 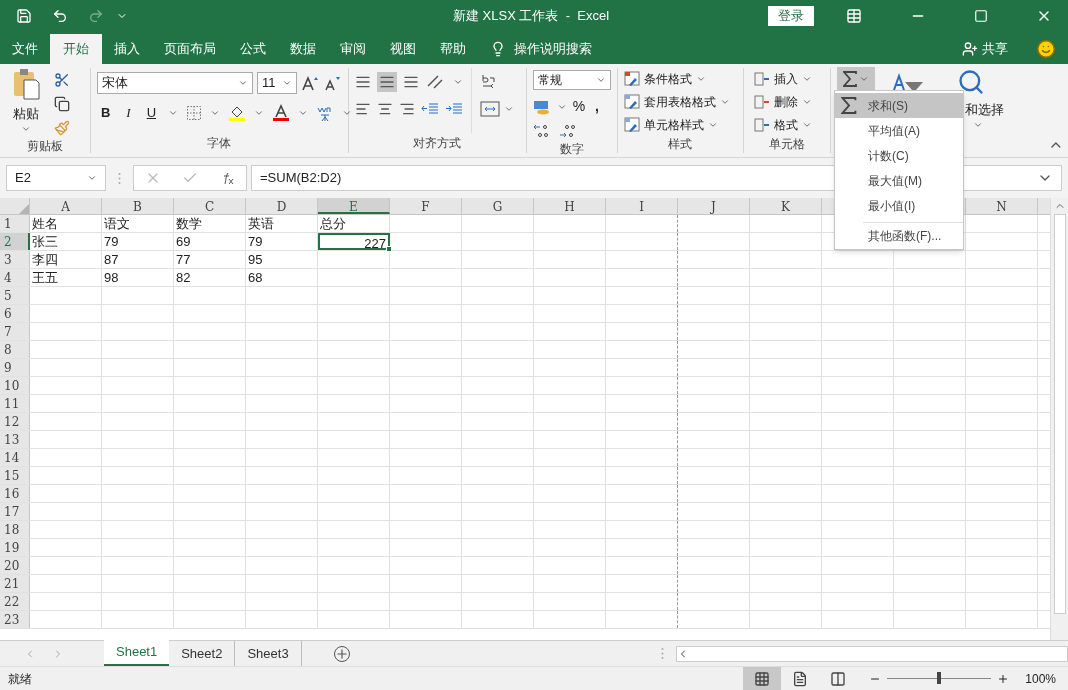 I want to click on group-label: 样式, so click(x=680, y=144).